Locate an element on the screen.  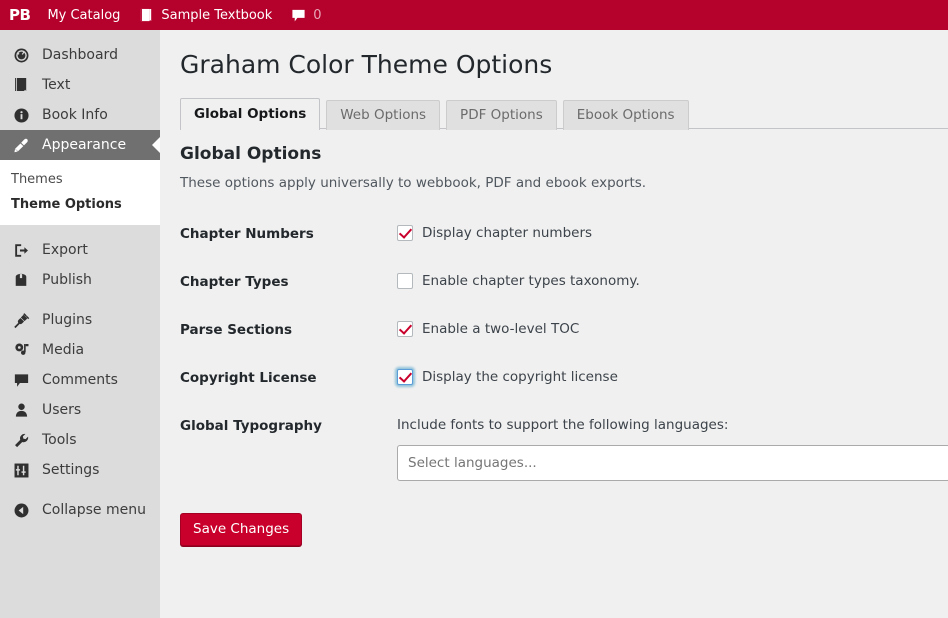
sliders-icon is located at coordinates (21, 470).